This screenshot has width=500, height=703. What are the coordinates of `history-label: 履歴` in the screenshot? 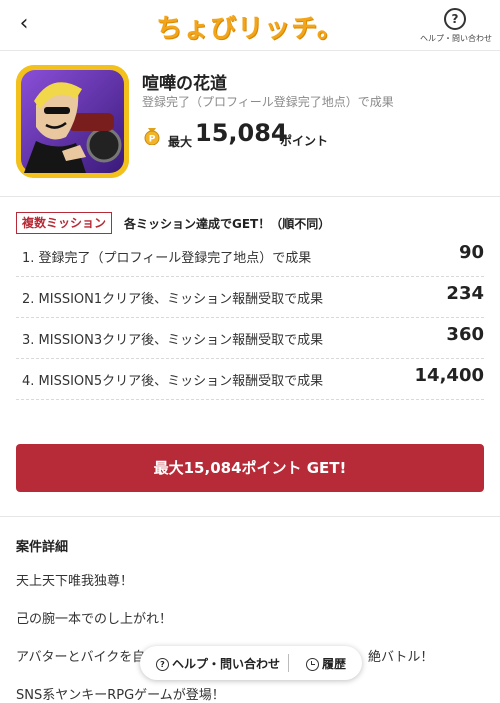 It's located at (334, 664).